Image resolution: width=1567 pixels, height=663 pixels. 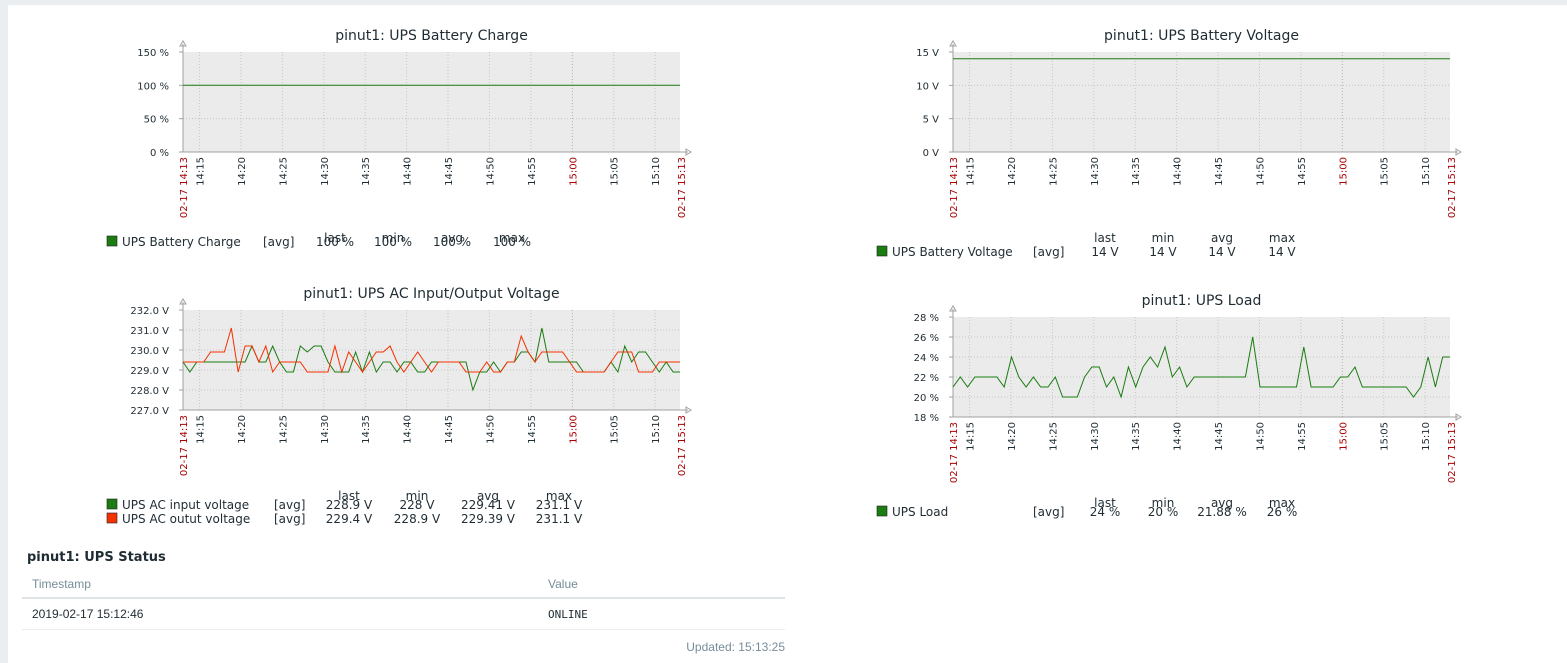 What do you see at coordinates (1222, 512) in the screenshot?
I see `legend-avg: 21.88 %` at bounding box center [1222, 512].